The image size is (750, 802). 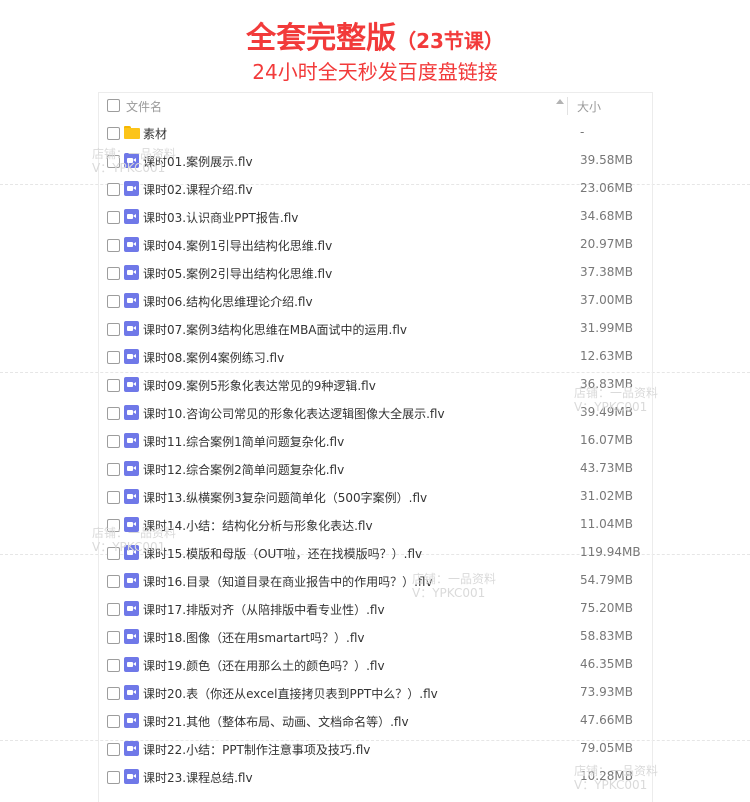 What do you see at coordinates (375, 217) in the screenshot?
I see `file-row: 课时03.认识商业PPT报告.flv 34.68MB` at bounding box center [375, 217].